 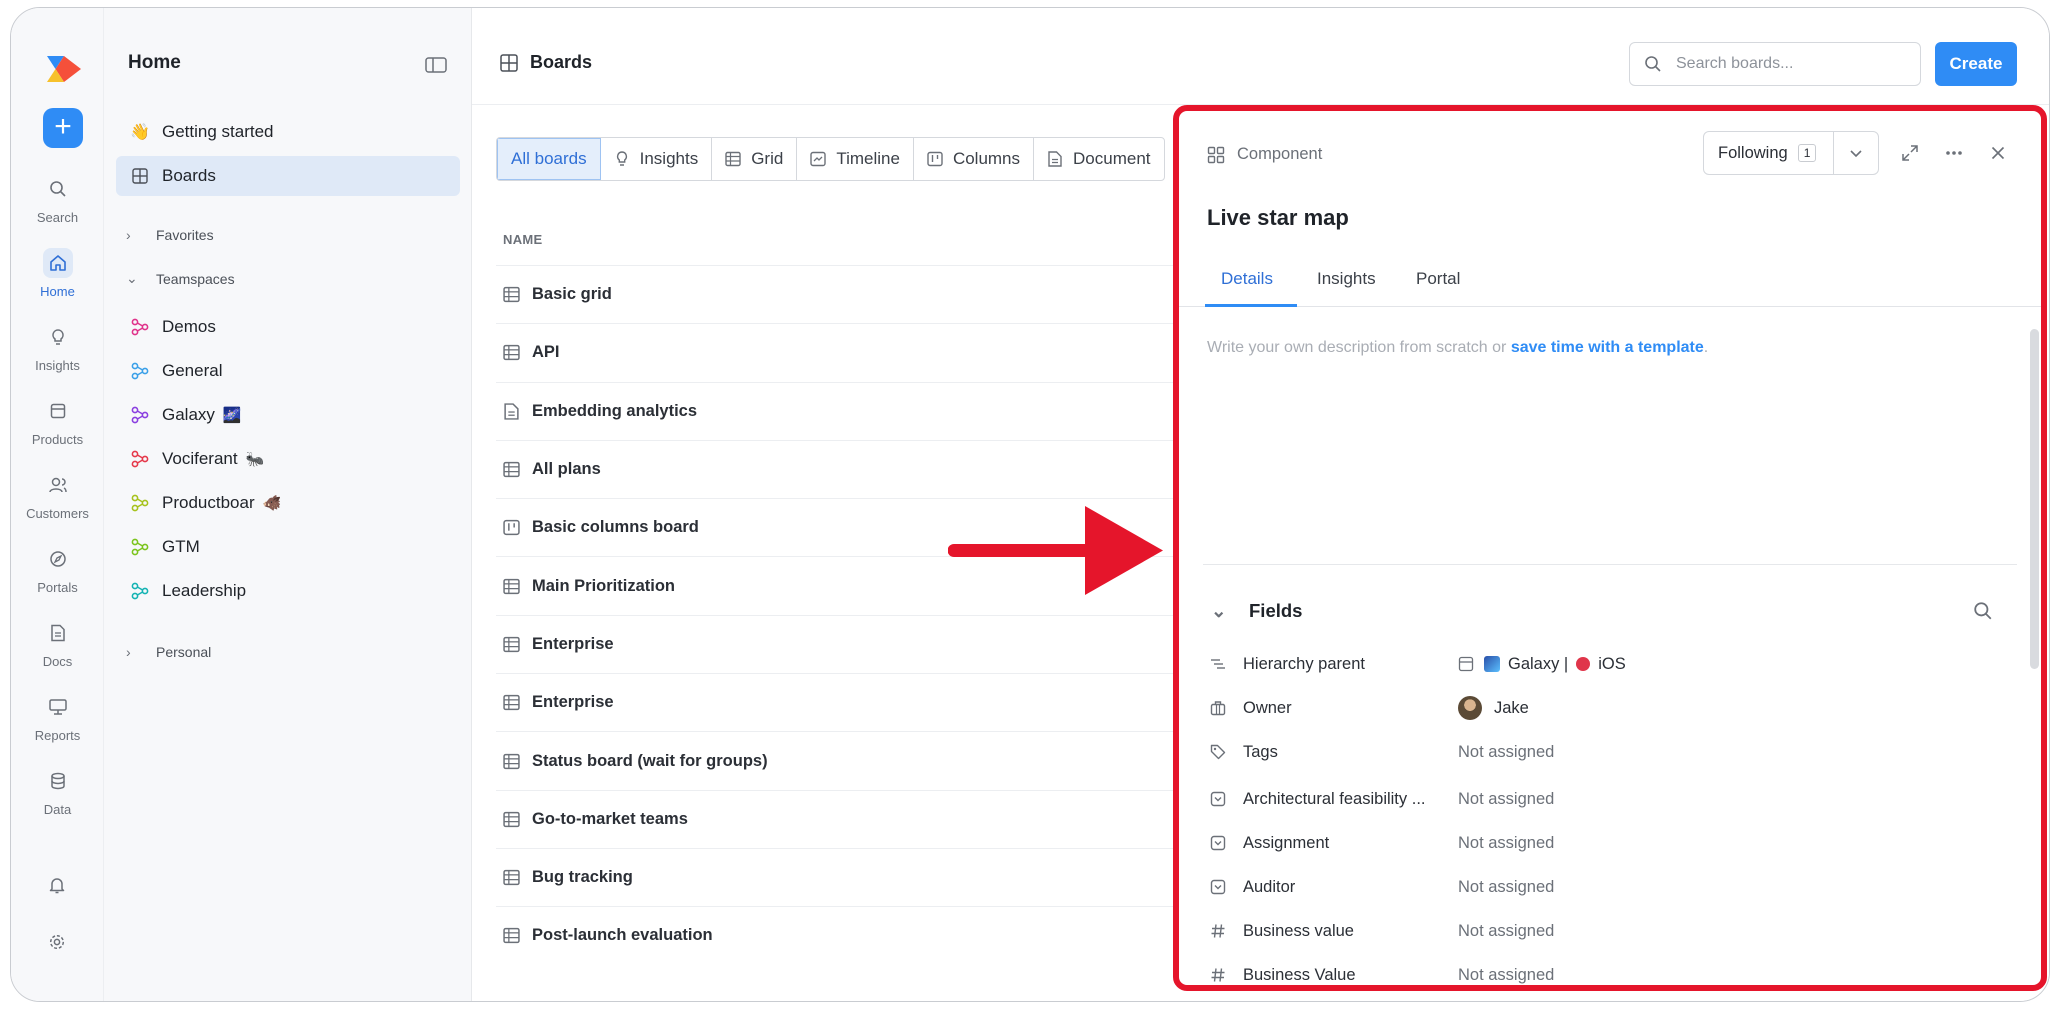 I want to click on close-icon, so click(x=1998, y=153).